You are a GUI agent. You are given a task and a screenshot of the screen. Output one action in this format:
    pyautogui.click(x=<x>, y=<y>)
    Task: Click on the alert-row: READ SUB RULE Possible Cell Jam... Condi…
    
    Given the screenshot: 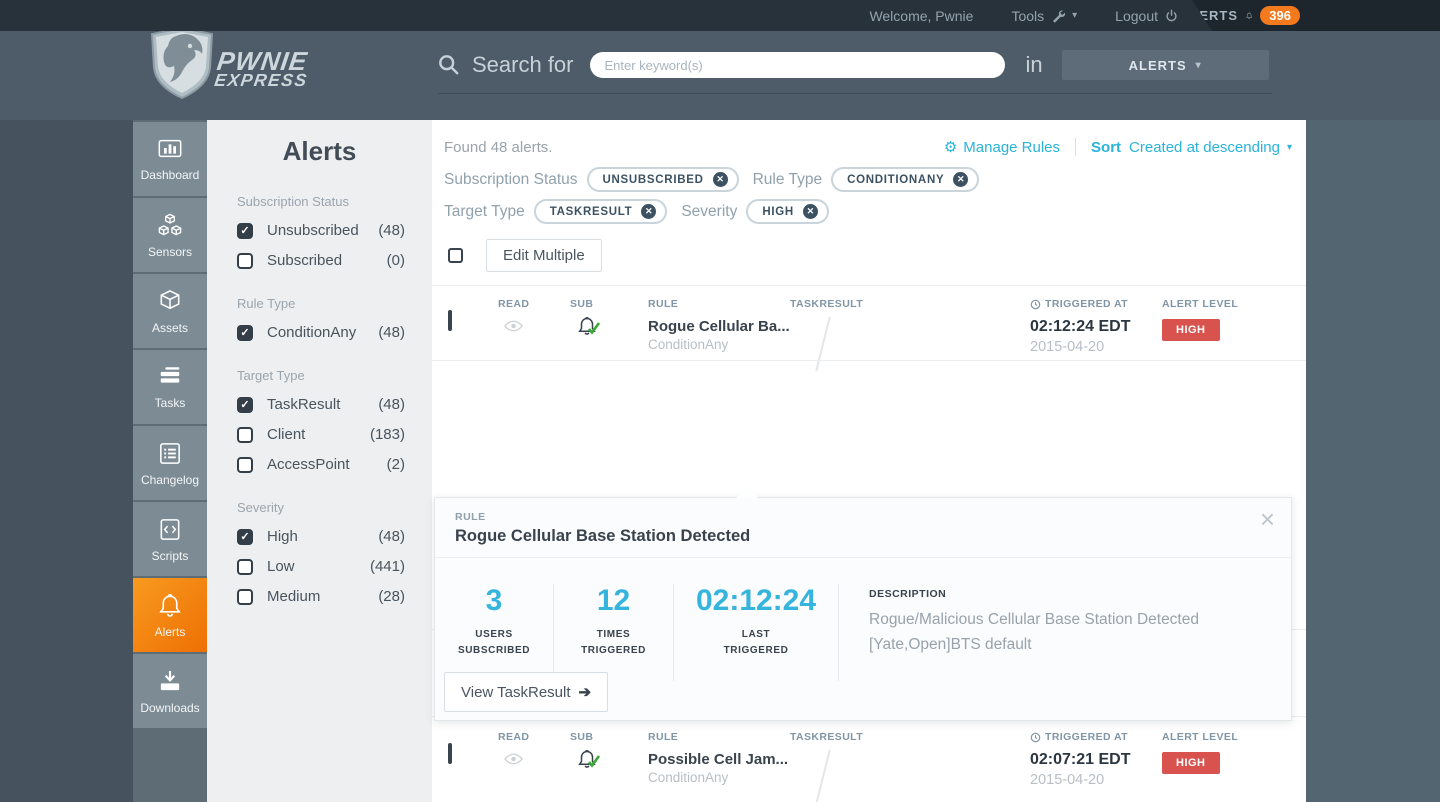 What is the action you would take?
    pyautogui.click(x=869, y=759)
    